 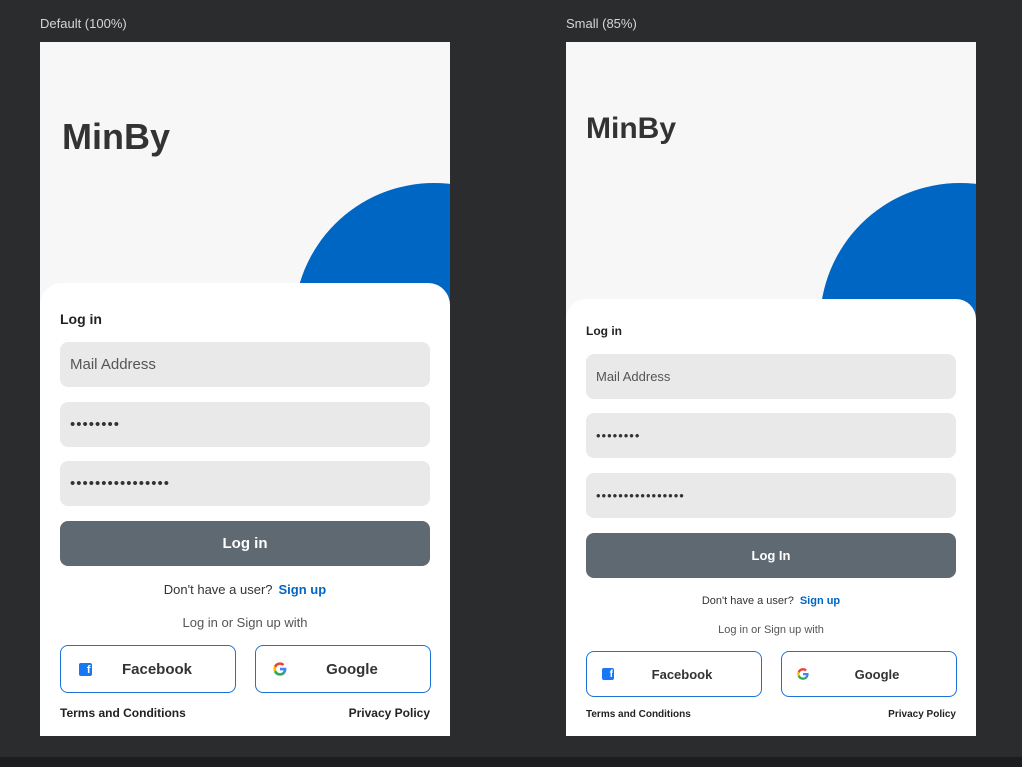 What do you see at coordinates (601, 23) in the screenshot?
I see `frame-label-small: Small (85%)` at bounding box center [601, 23].